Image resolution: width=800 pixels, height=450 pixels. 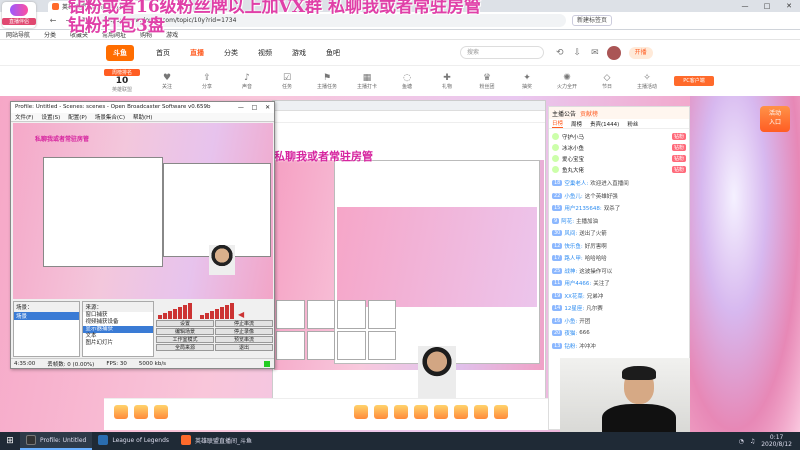 I want to click on tool-sound: ♪ 声音, so click(x=247, y=81).